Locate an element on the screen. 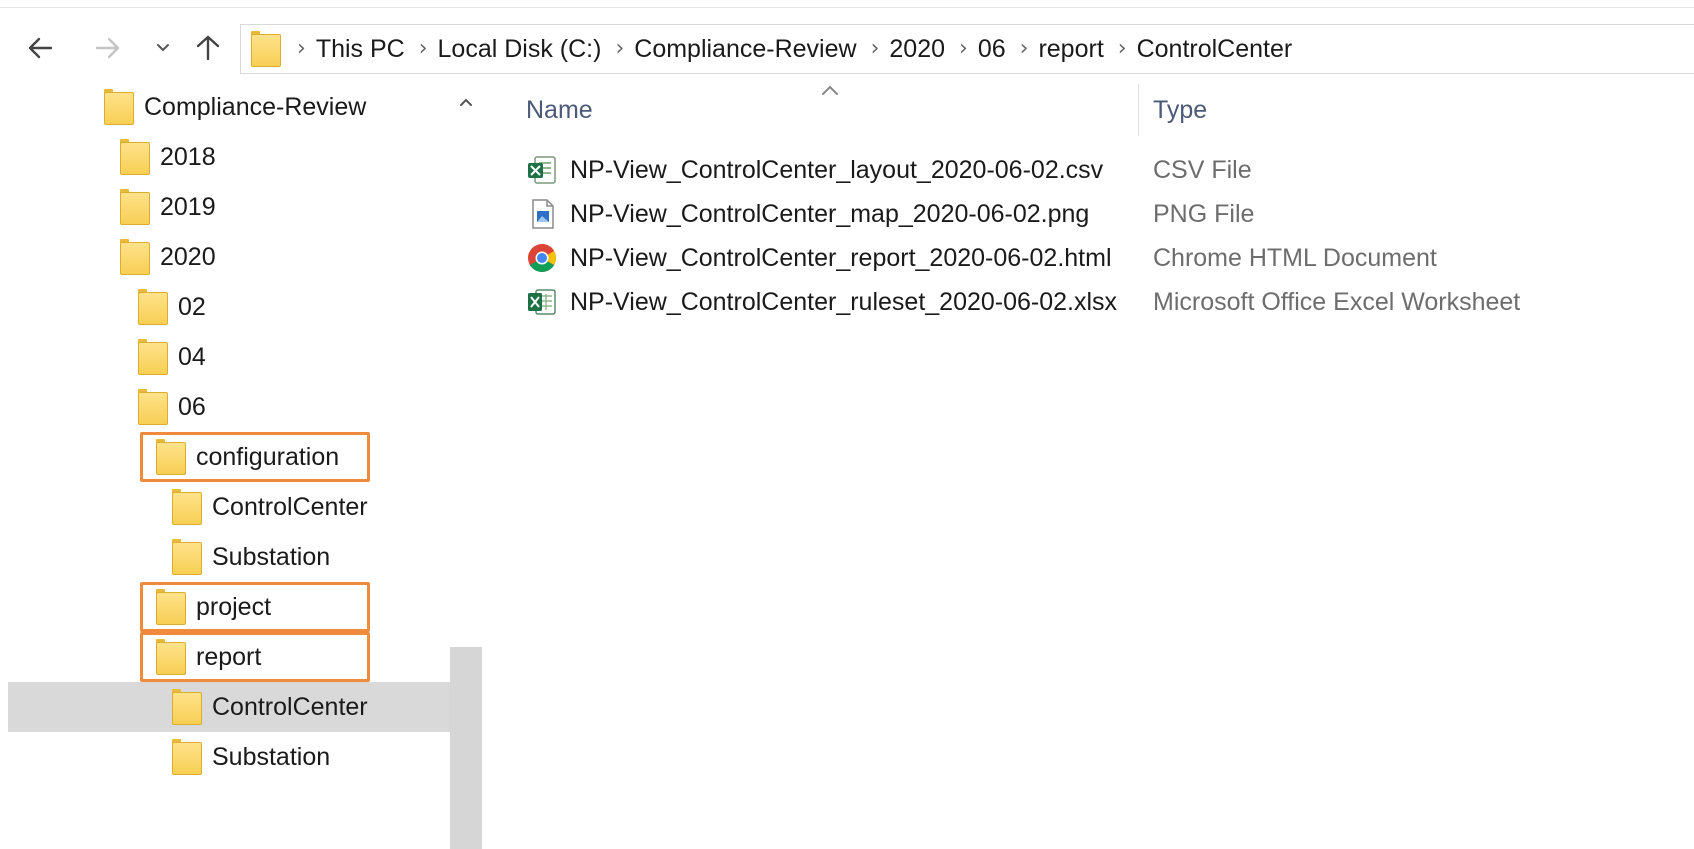  tree-item-label: 06 is located at coordinates (192, 407).